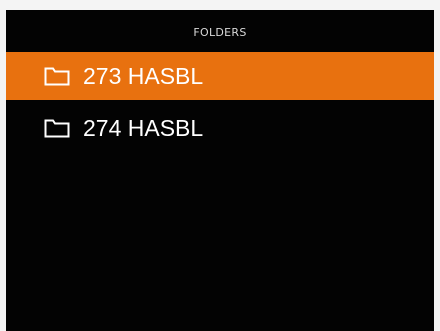 This screenshot has width=440, height=331. What do you see at coordinates (220, 76) in the screenshot?
I see `folder-item-273-hasbl: 273 HASBL` at bounding box center [220, 76].